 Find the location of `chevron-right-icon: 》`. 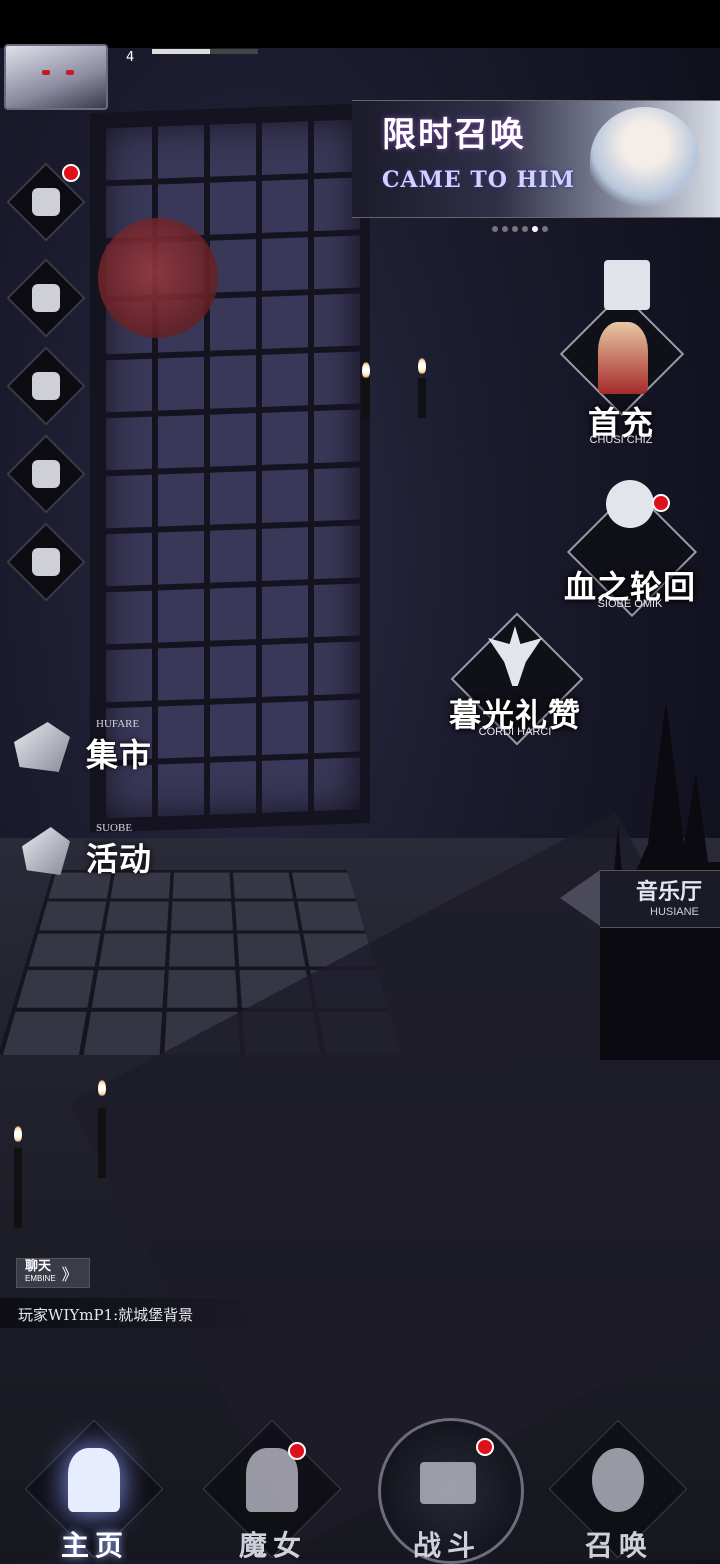

chevron-right-icon: 》 is located at coordinates (69, 1274).